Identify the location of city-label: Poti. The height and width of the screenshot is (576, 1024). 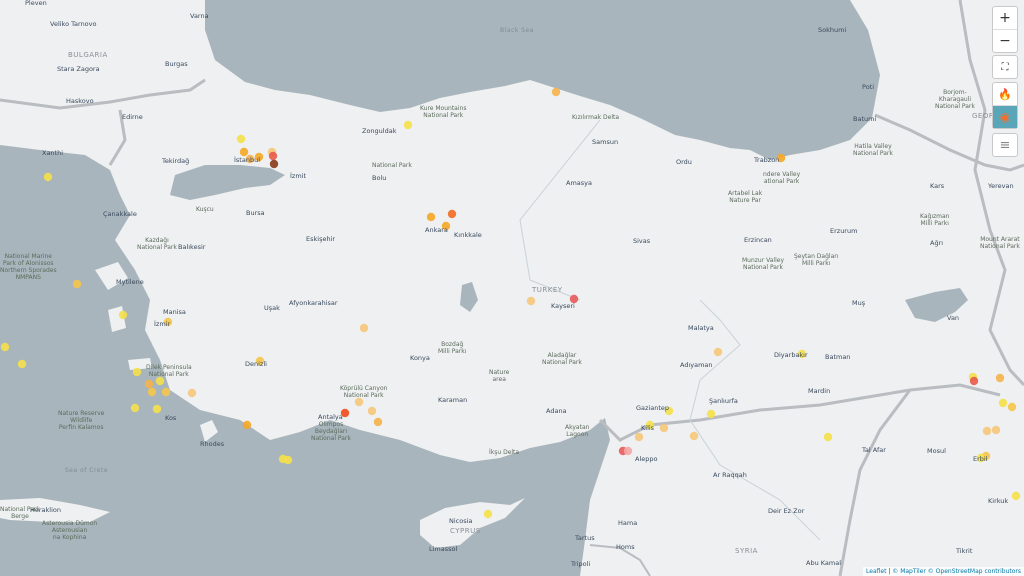
(868, 87).